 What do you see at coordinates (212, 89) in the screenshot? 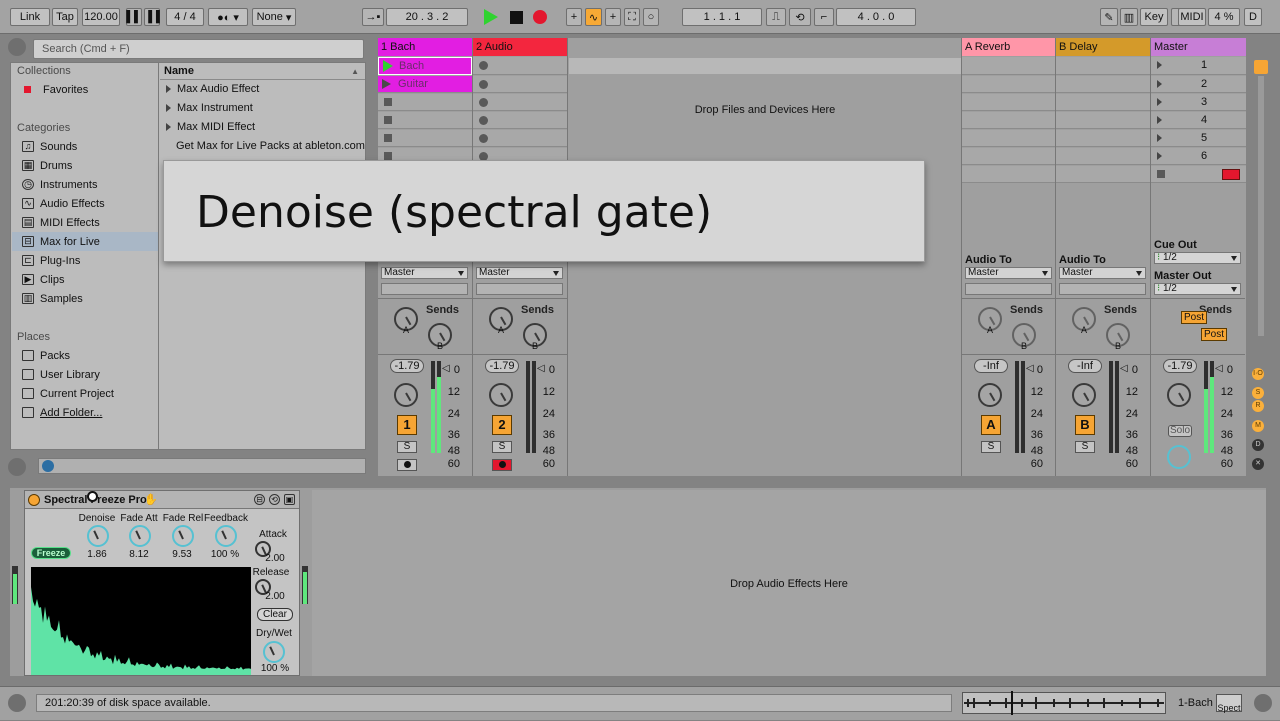
I see `list-item: Max Audio Effect` at bounding box center [212, 89].